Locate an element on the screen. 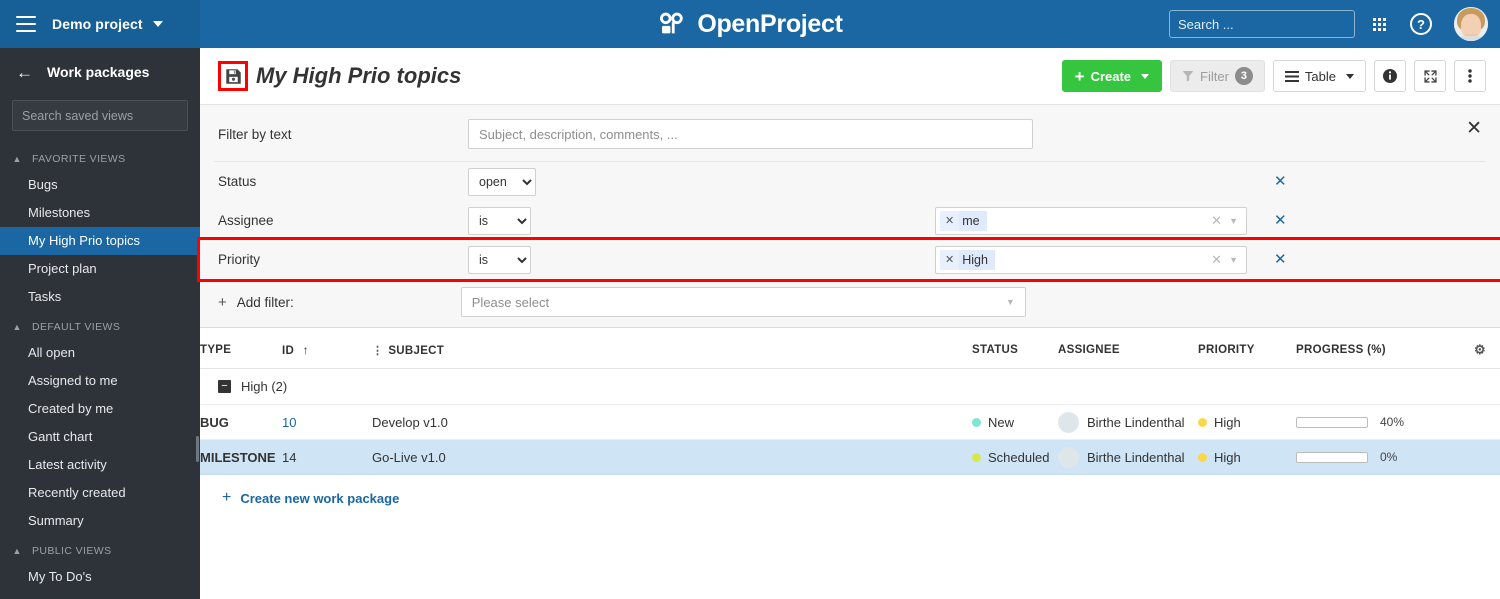  sidebar-item-project-plan: Project plan is located at coordinates (100, 269).